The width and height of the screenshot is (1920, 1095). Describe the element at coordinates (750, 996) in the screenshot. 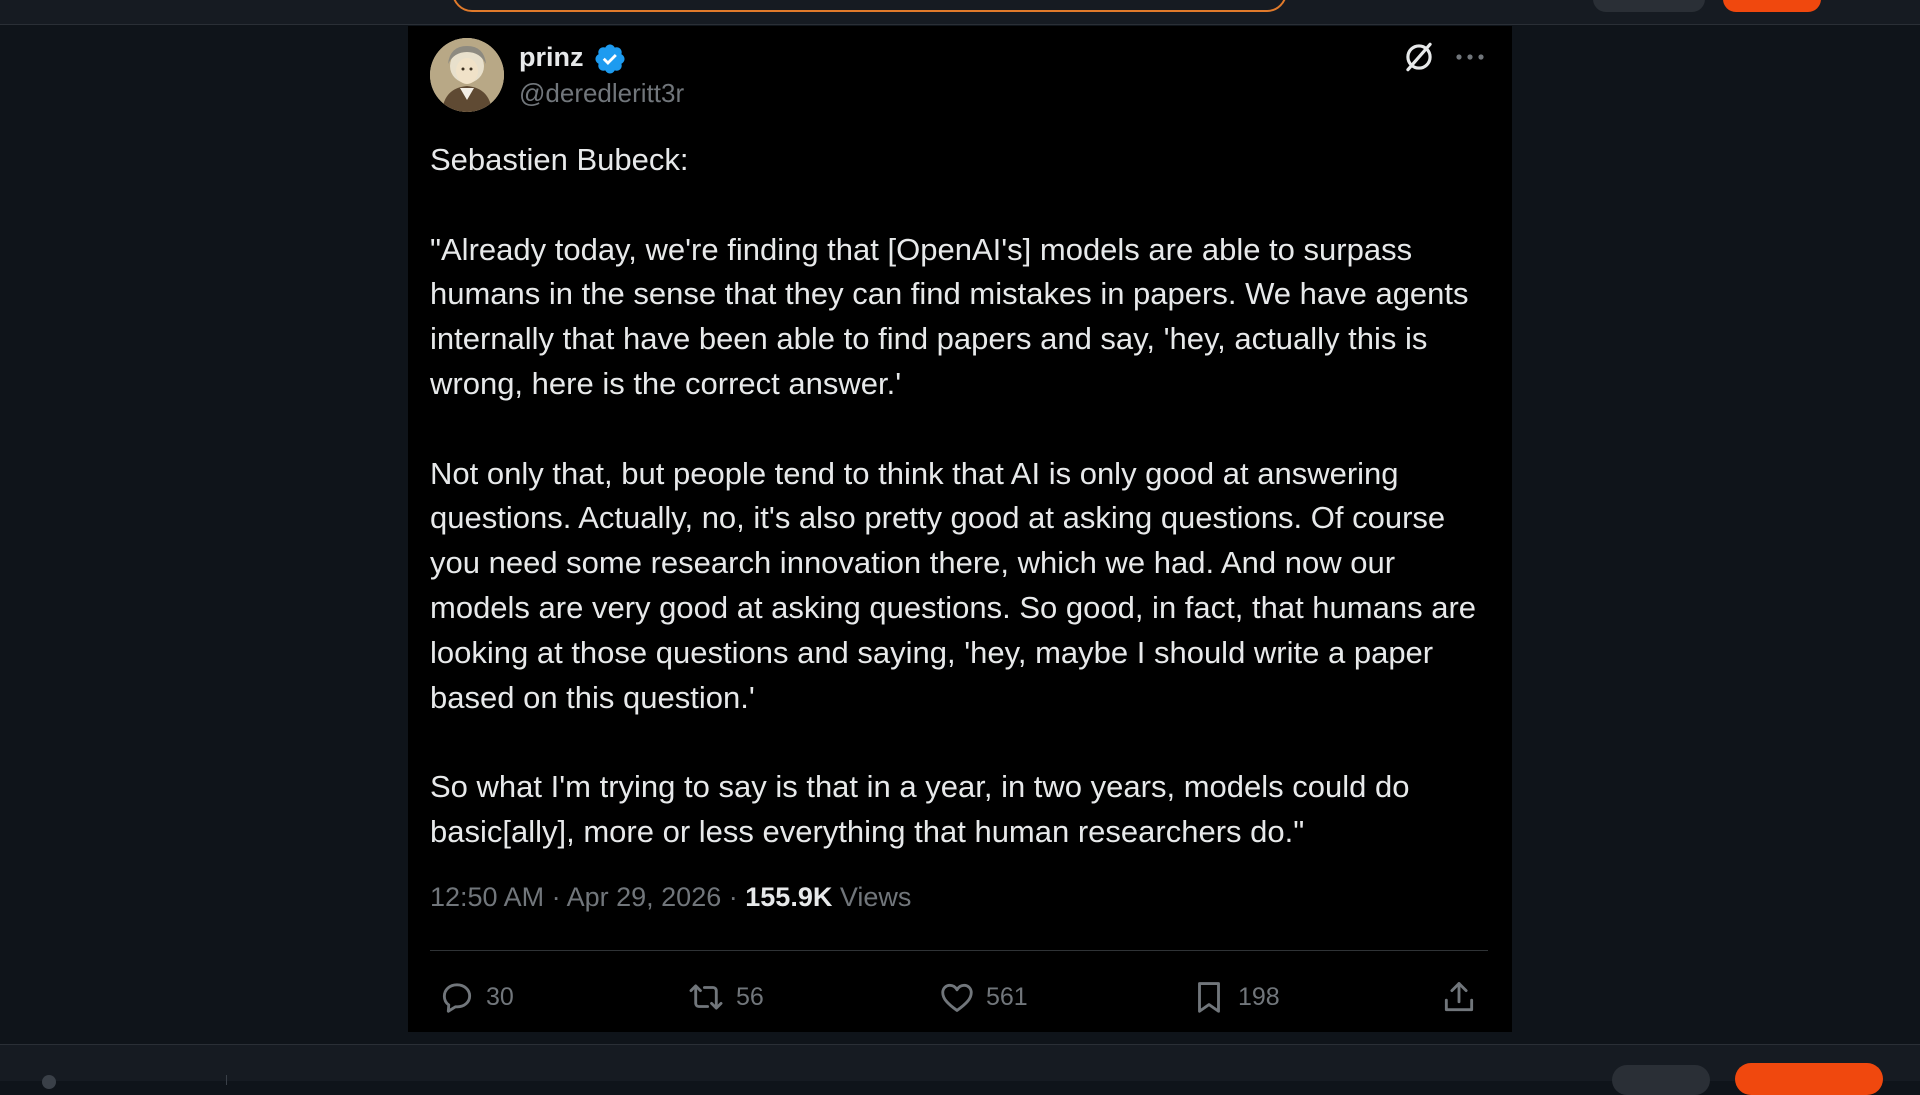

I see `repost-count: 56` at that location.